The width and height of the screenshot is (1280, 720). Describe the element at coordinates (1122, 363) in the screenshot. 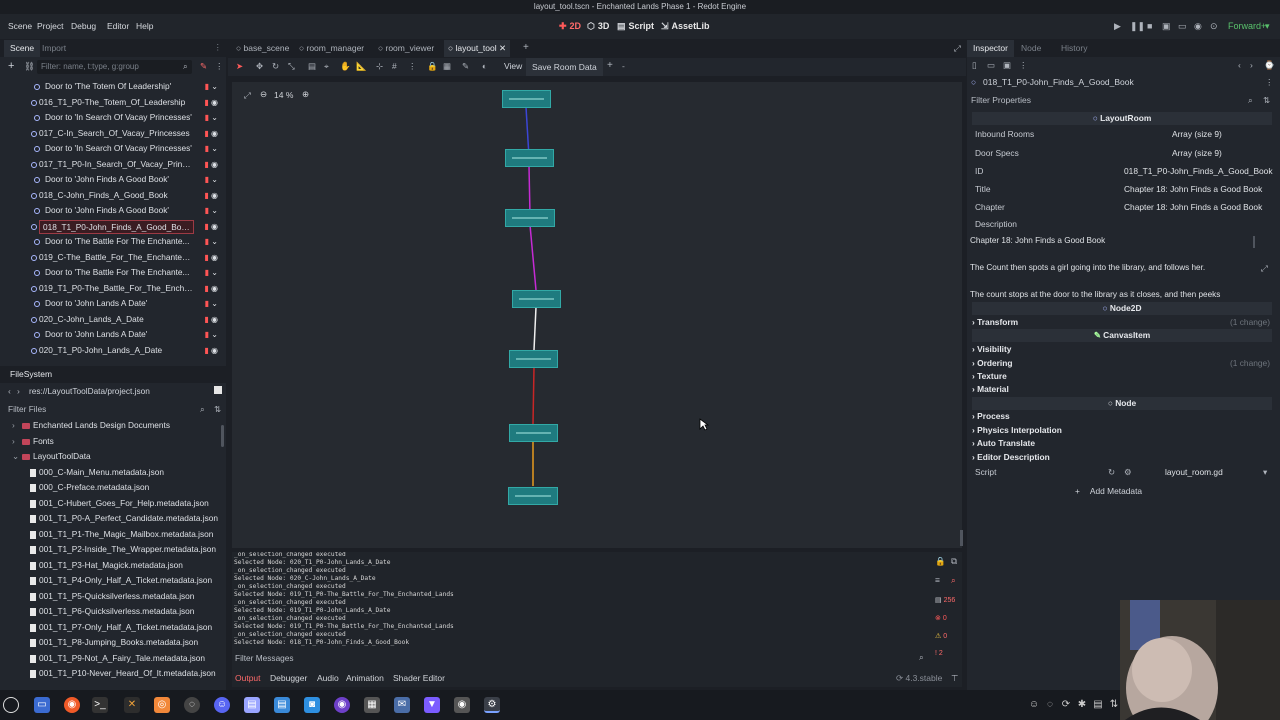

I see `section-ordering: › Ordering (1 change)` at that location.